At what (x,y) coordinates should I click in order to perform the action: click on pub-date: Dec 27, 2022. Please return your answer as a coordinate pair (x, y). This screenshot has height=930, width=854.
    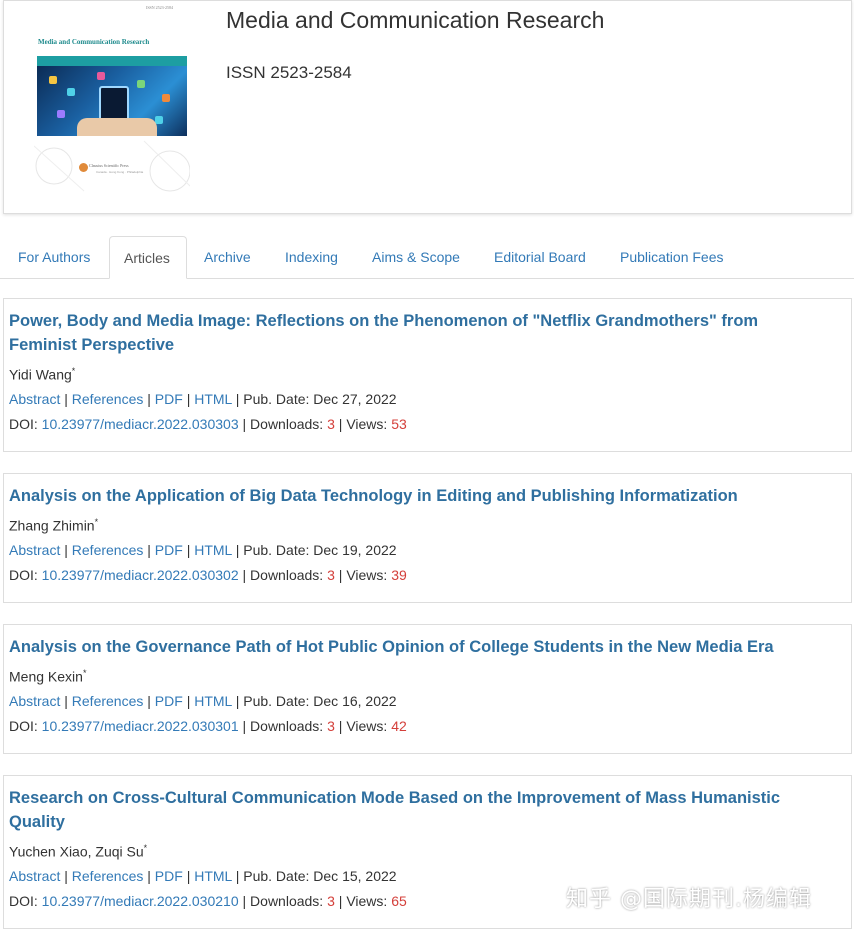
    Looking at the image, I should click on (355, 399).